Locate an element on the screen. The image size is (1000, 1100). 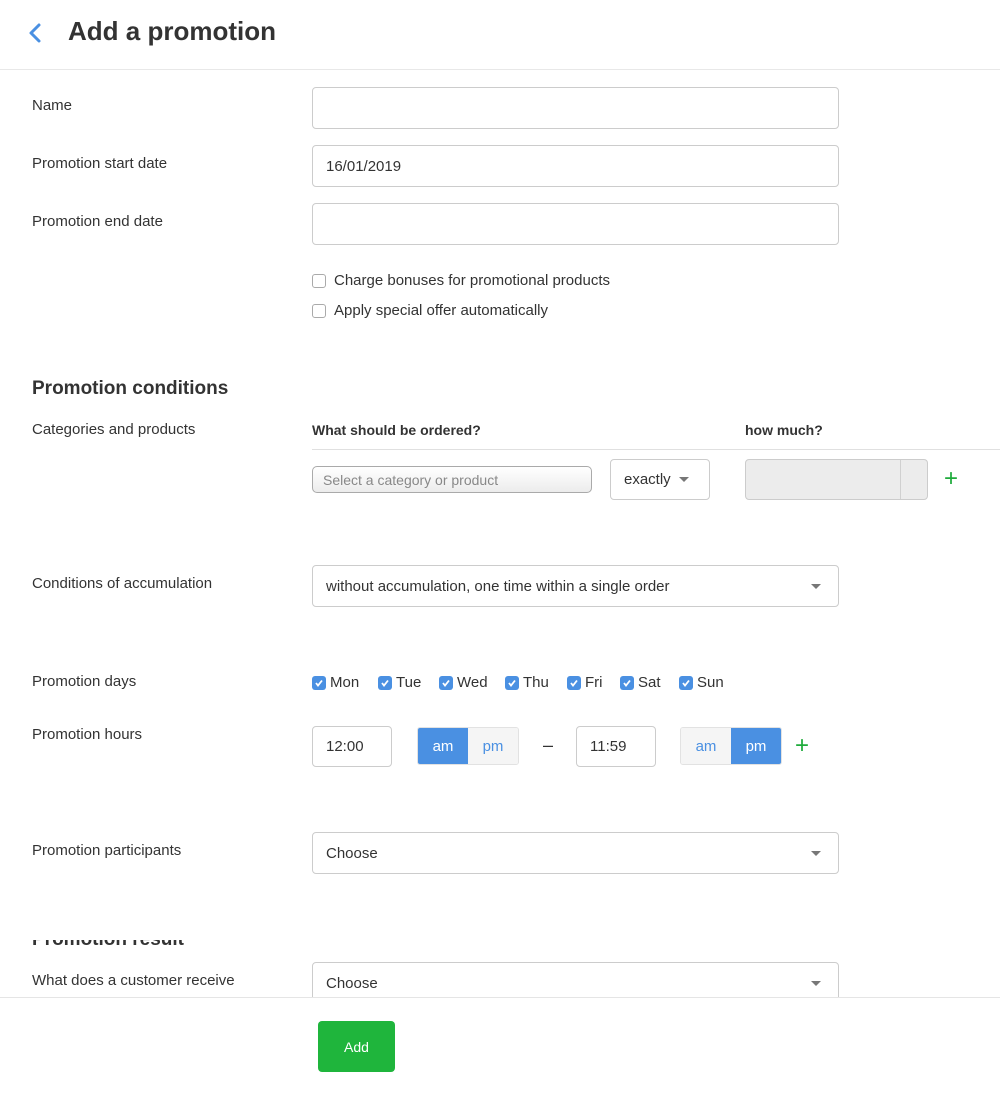
end-date-label: Promotion end date is located at coordinates (97, 221).